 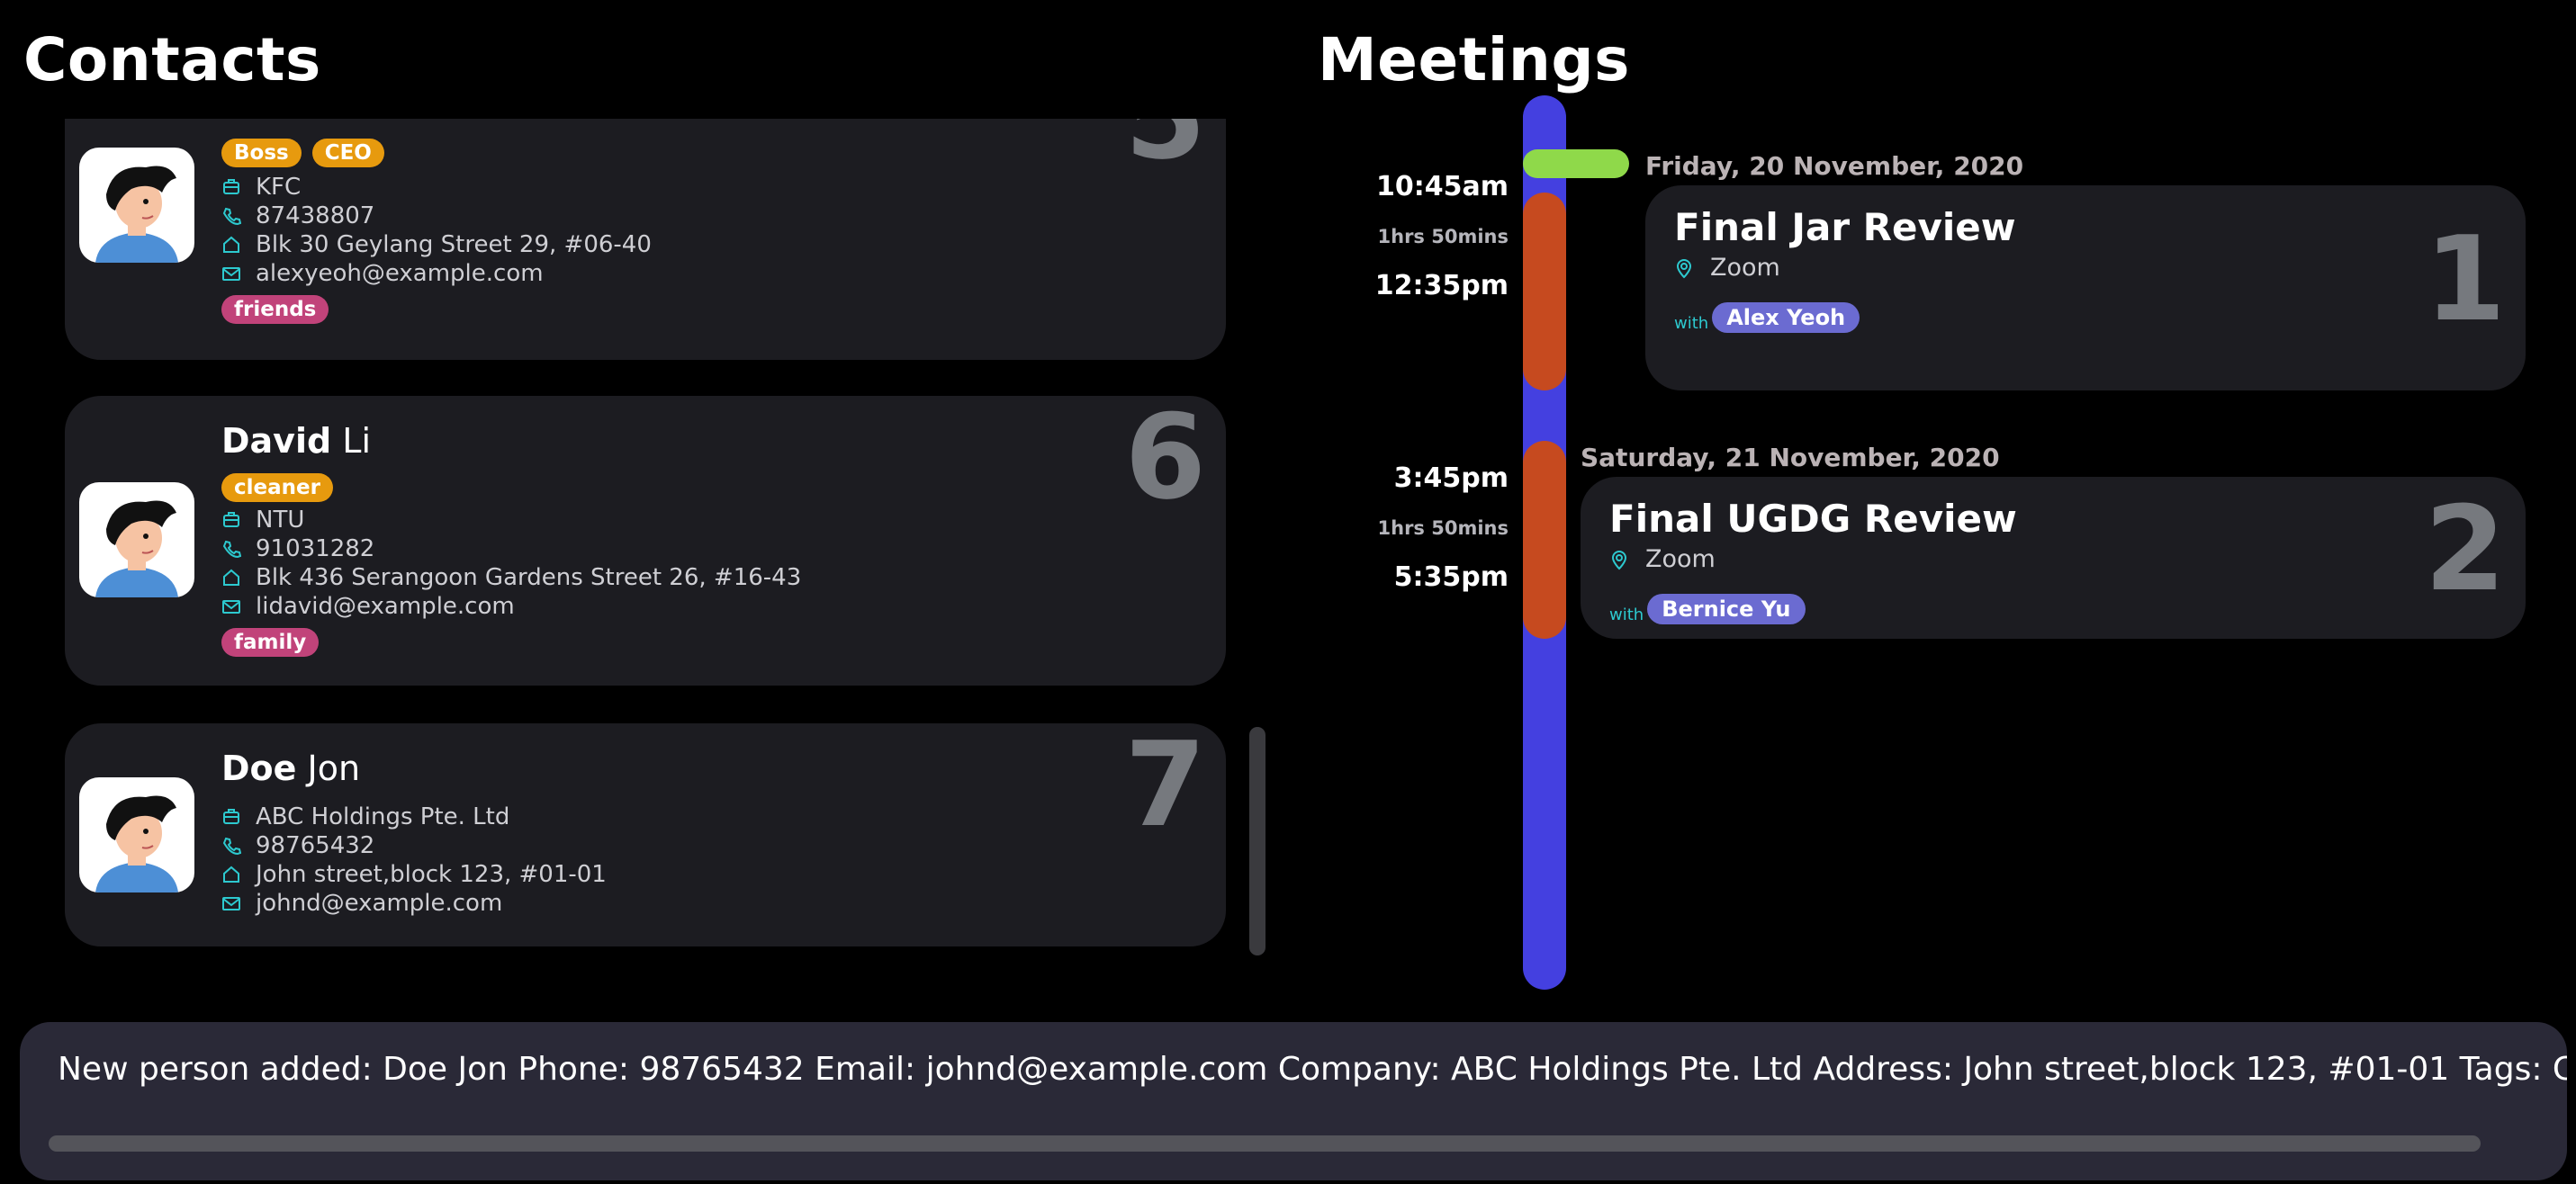 What do you see at coordinates (1451, 577) in the screenshot?
I see `meeting-end-time: 5:35pm` at bounding box center [1451, 577].